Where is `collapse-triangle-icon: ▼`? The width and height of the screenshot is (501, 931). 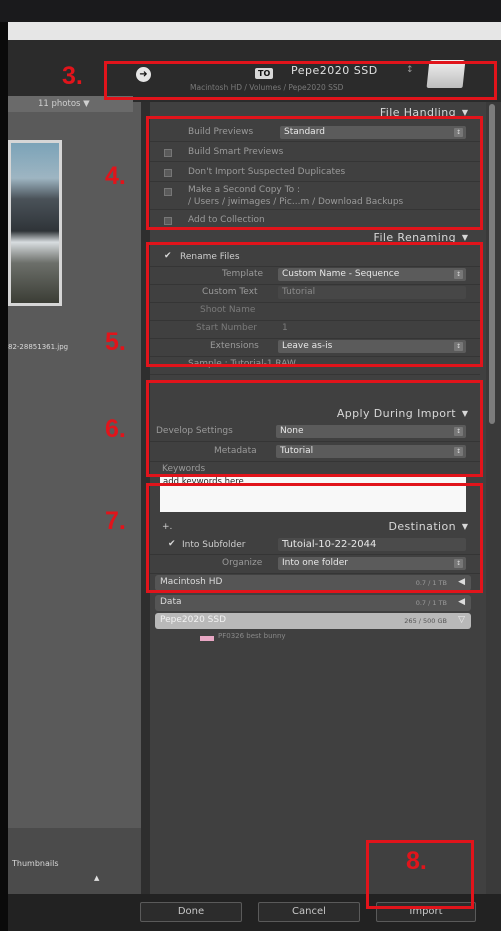 collapse-triangle-icon: ▼ is located at coordinates (465, 237).